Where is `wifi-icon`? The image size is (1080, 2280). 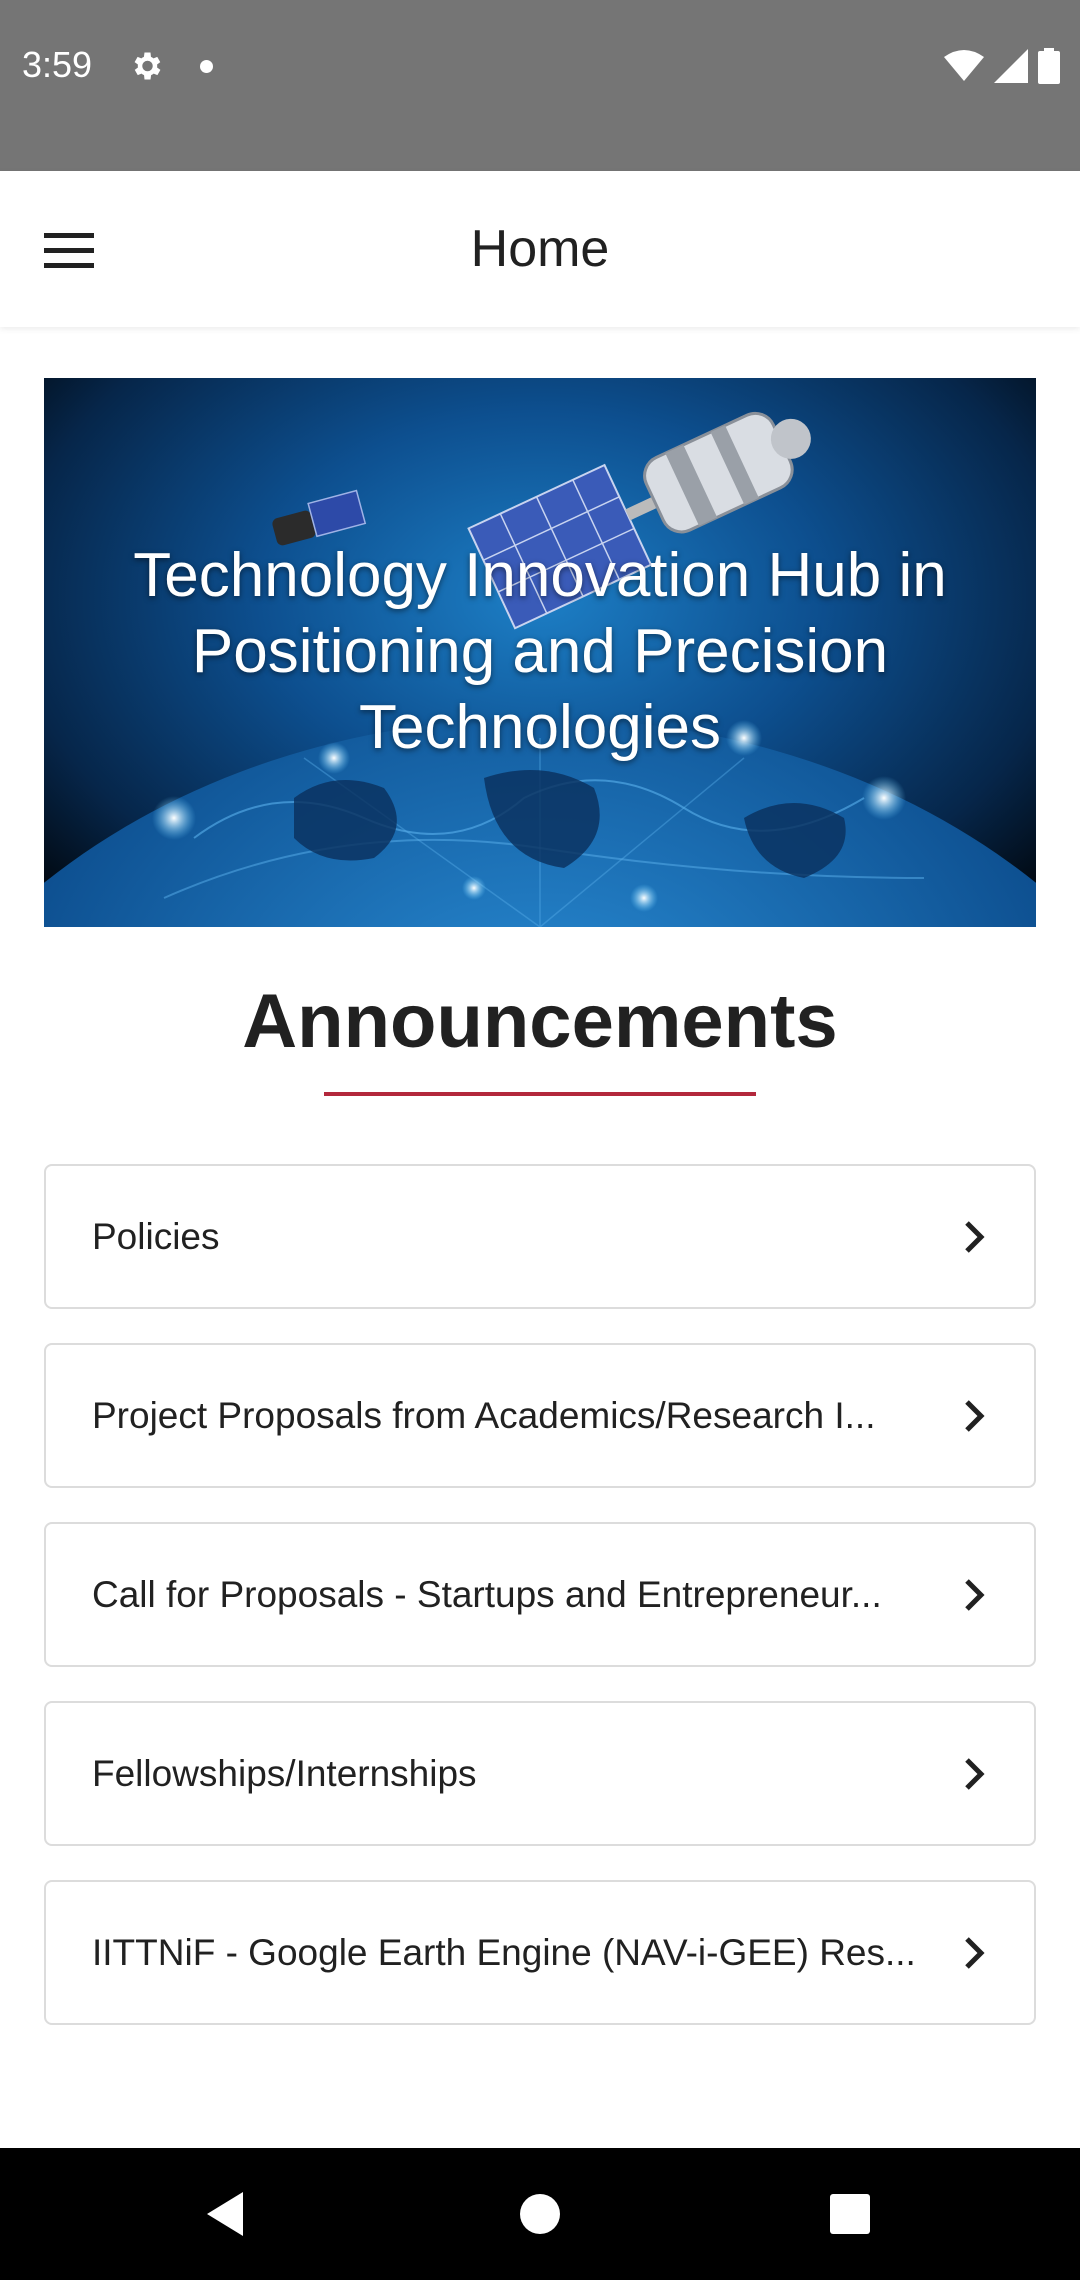
wifi-icon is located at coordinates (964, 68).